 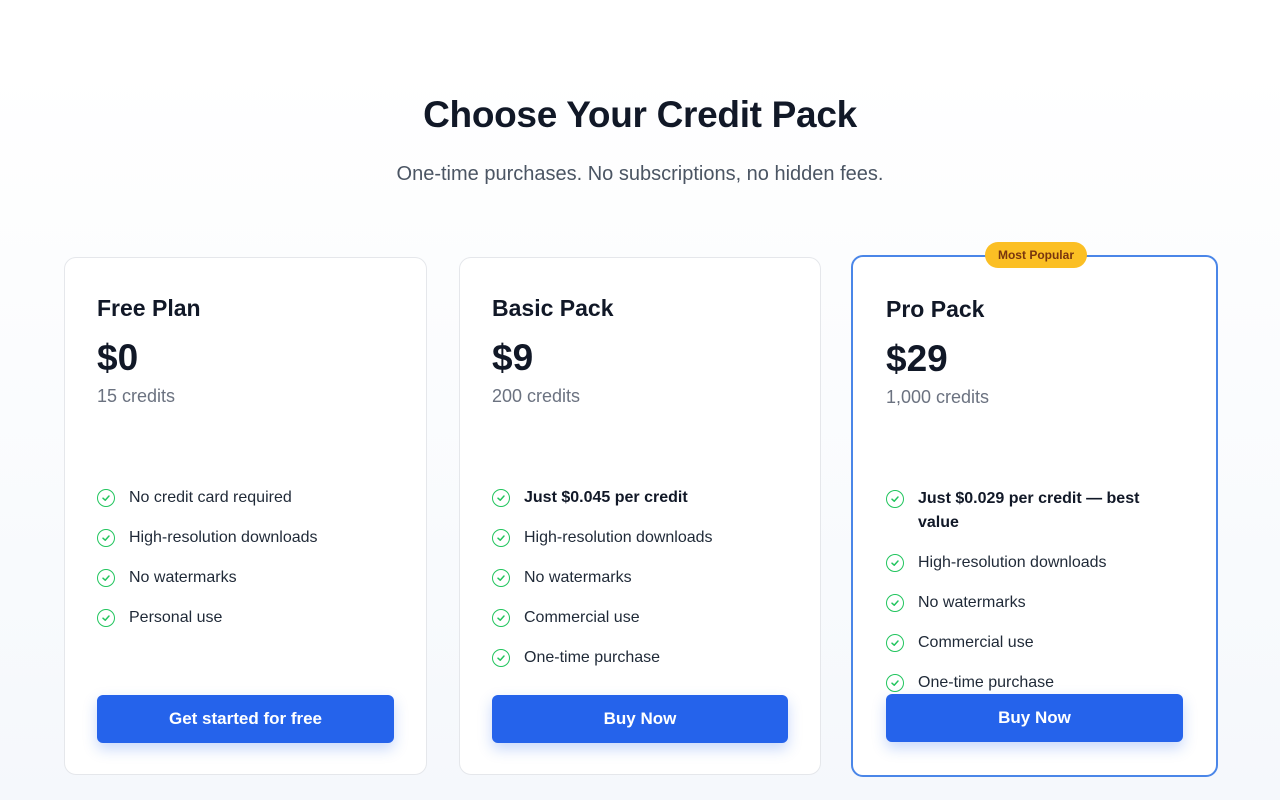 What do you see at coordinates (640, 719) in the screenshot?
I see `buy-basic-button: Buy Now` at bounding box center [640, 719].